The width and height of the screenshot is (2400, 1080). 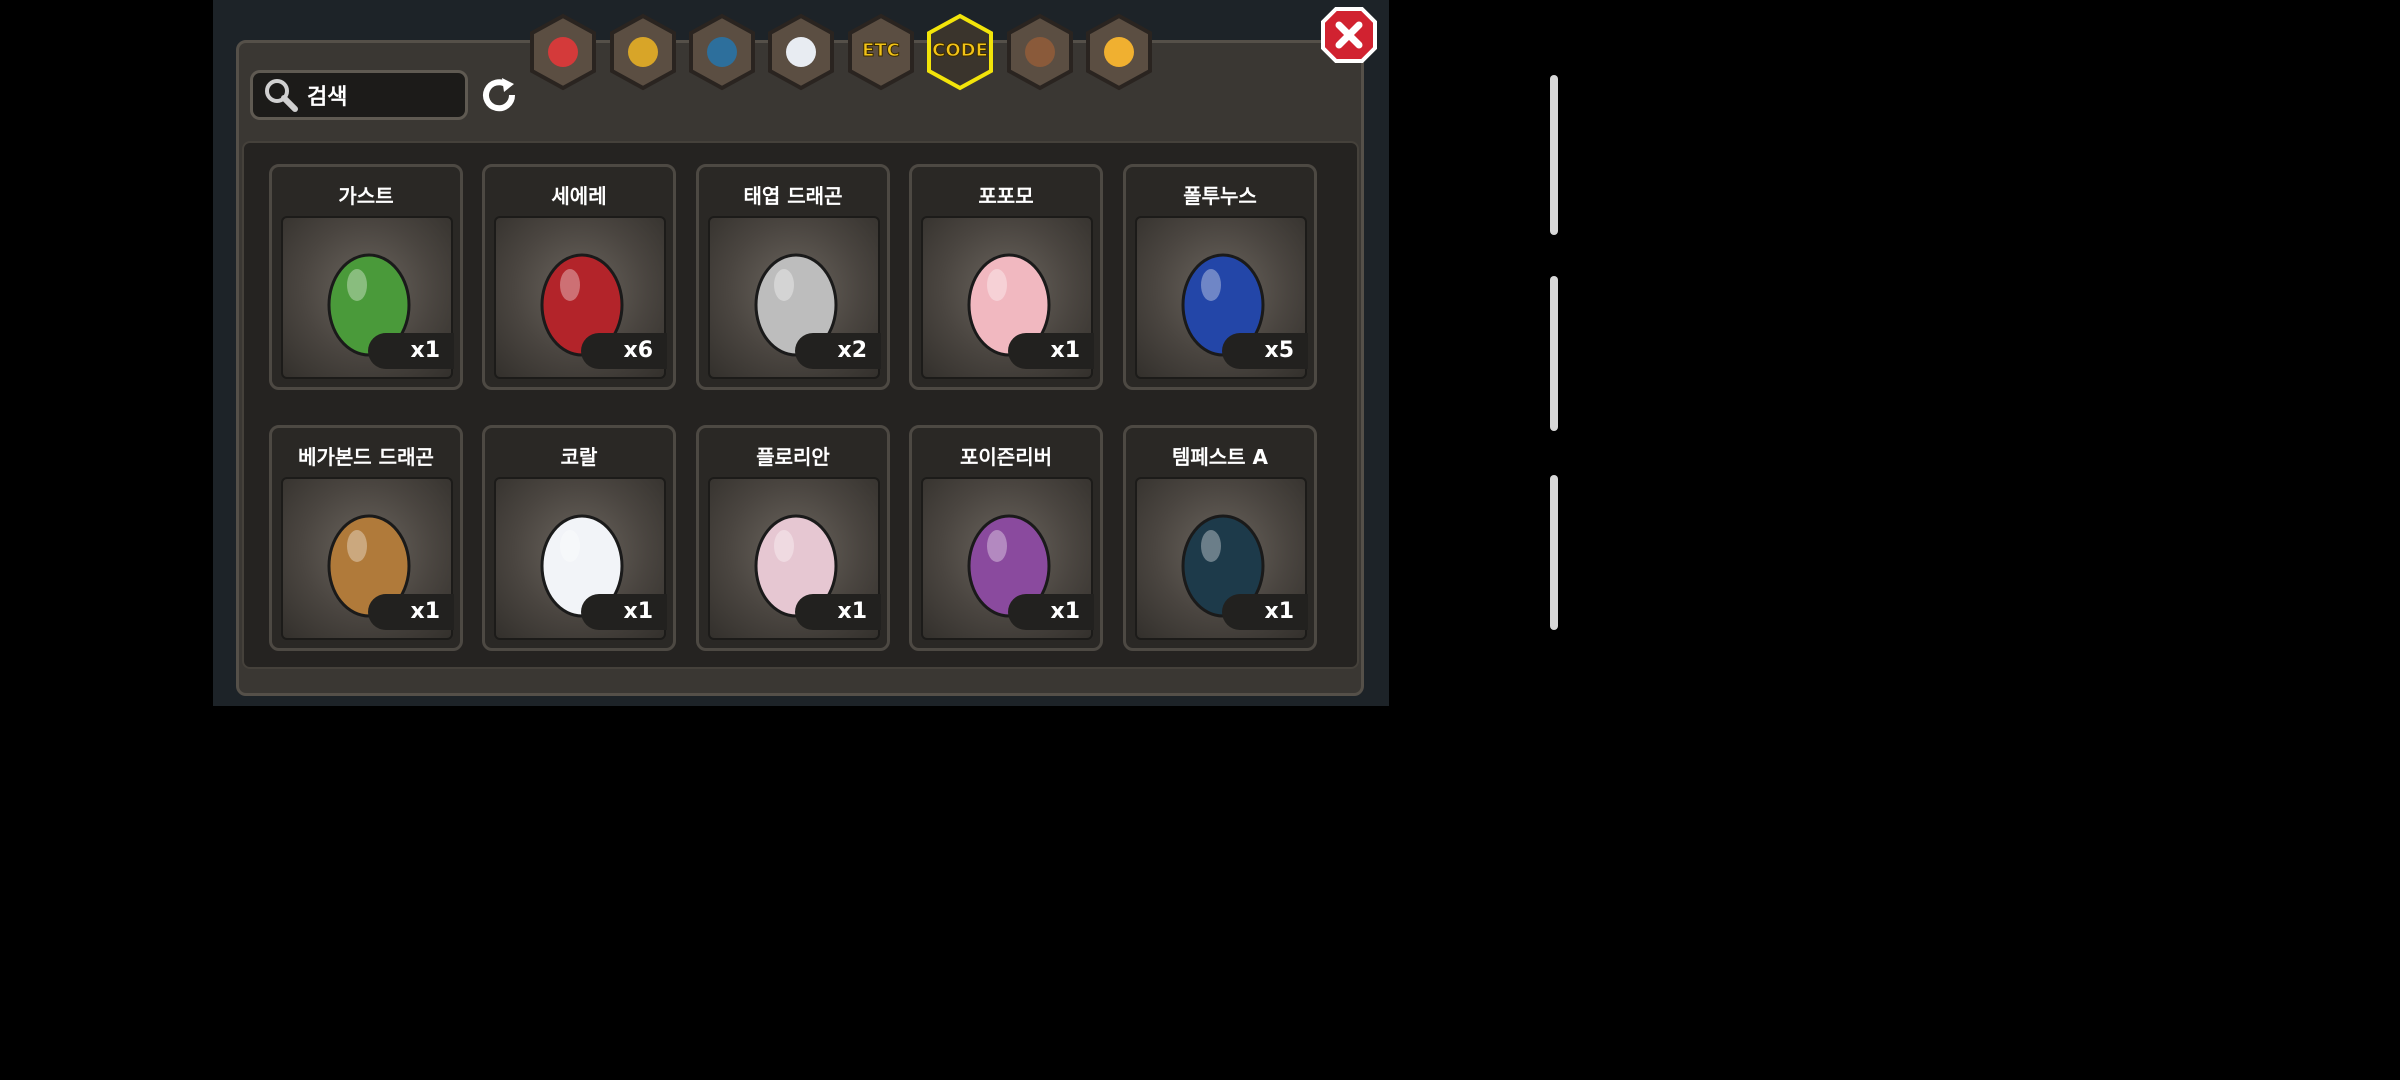 I want to click on tab-cat-mask, so click(x=1119, y=52).